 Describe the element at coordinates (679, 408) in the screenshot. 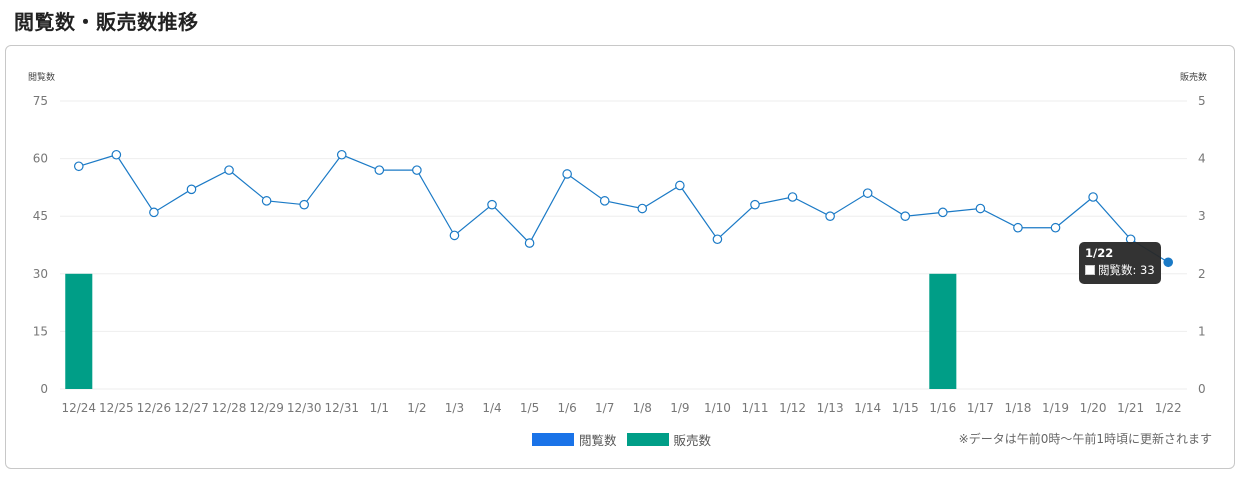

I see `x-tick-label: 1/9` at that location.